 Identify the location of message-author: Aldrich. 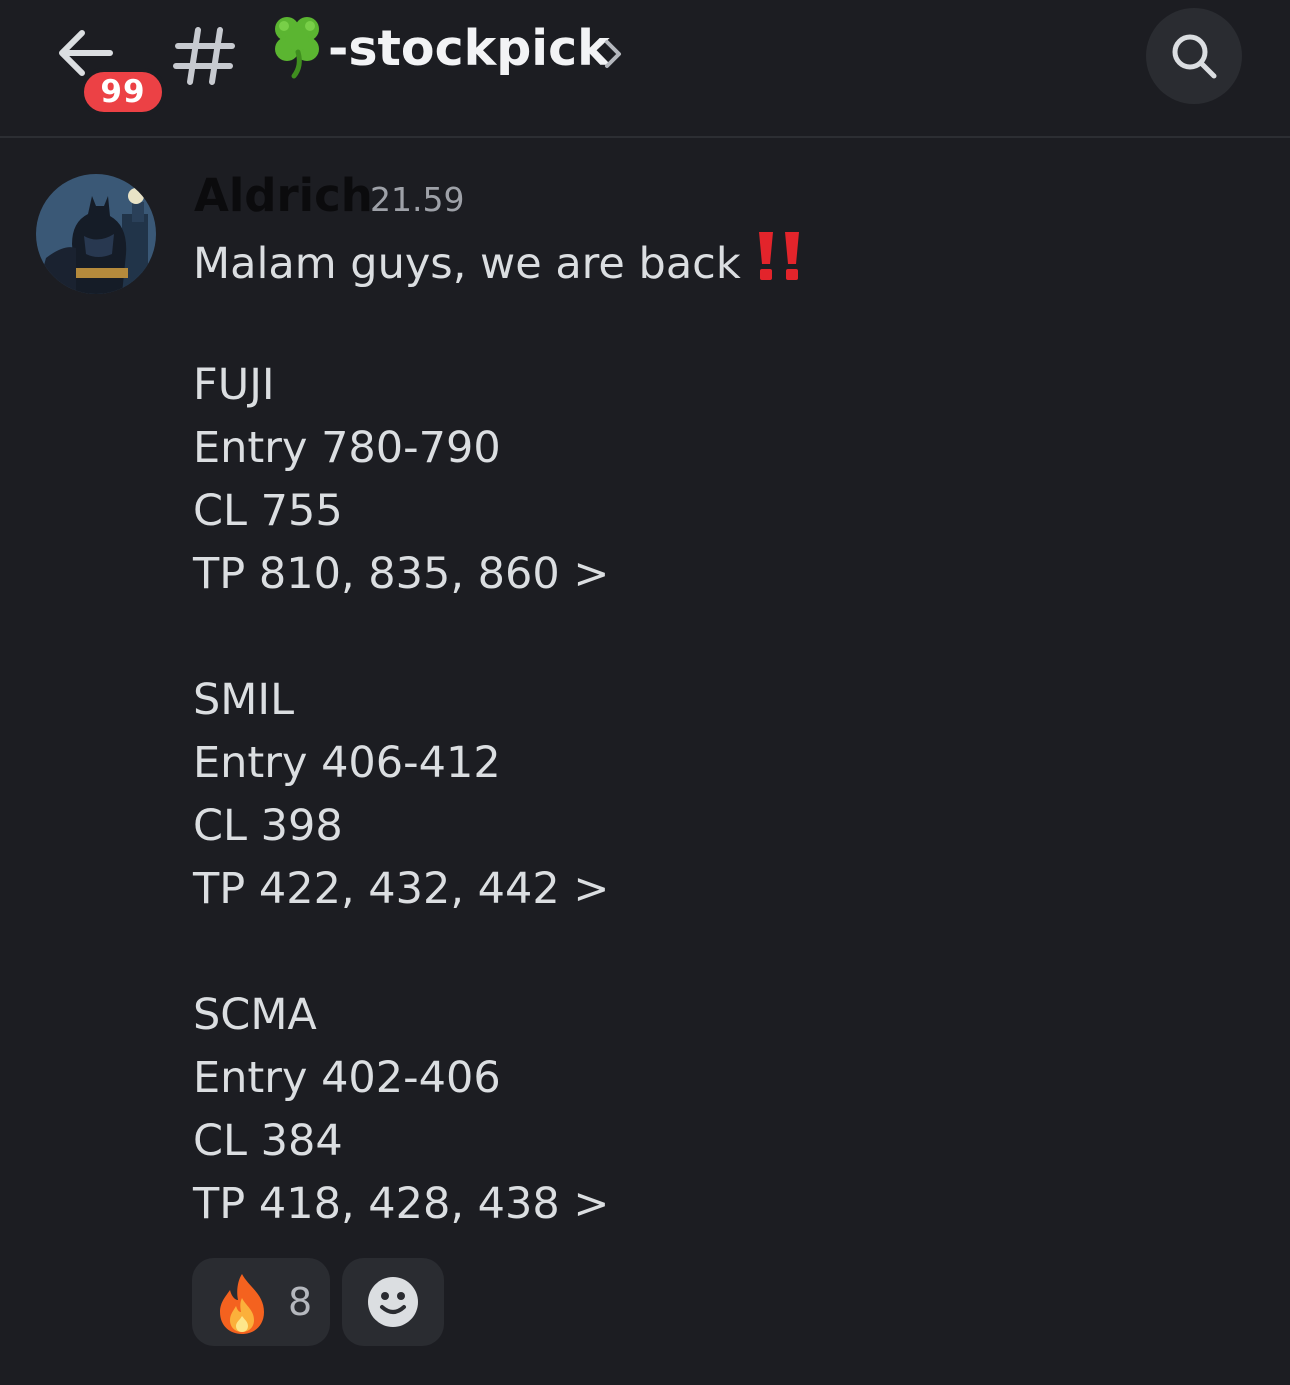
(283, 196).